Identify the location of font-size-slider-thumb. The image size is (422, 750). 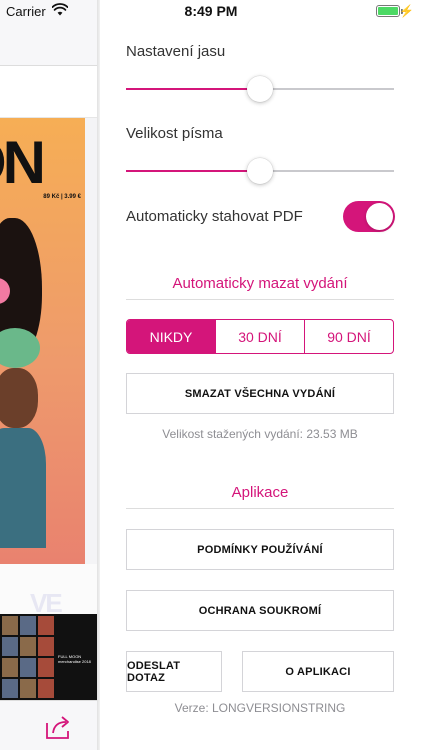
(260, 171).